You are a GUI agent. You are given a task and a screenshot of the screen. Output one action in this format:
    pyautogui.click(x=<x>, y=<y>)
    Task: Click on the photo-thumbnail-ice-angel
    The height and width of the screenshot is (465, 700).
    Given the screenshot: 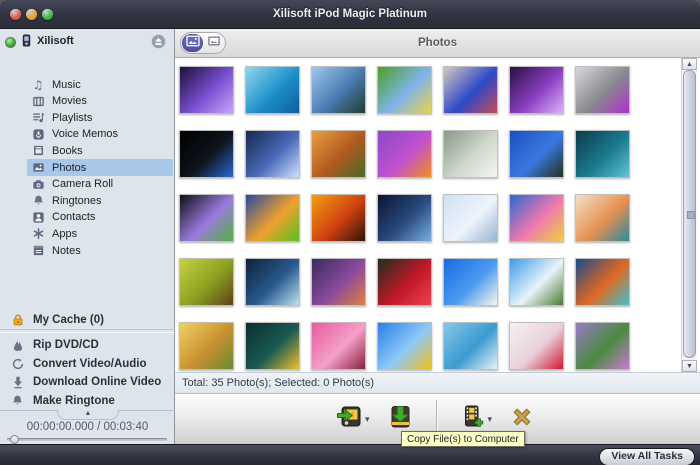 What is the action you would take?
    pyautogui.click(x=470, y=218)
    